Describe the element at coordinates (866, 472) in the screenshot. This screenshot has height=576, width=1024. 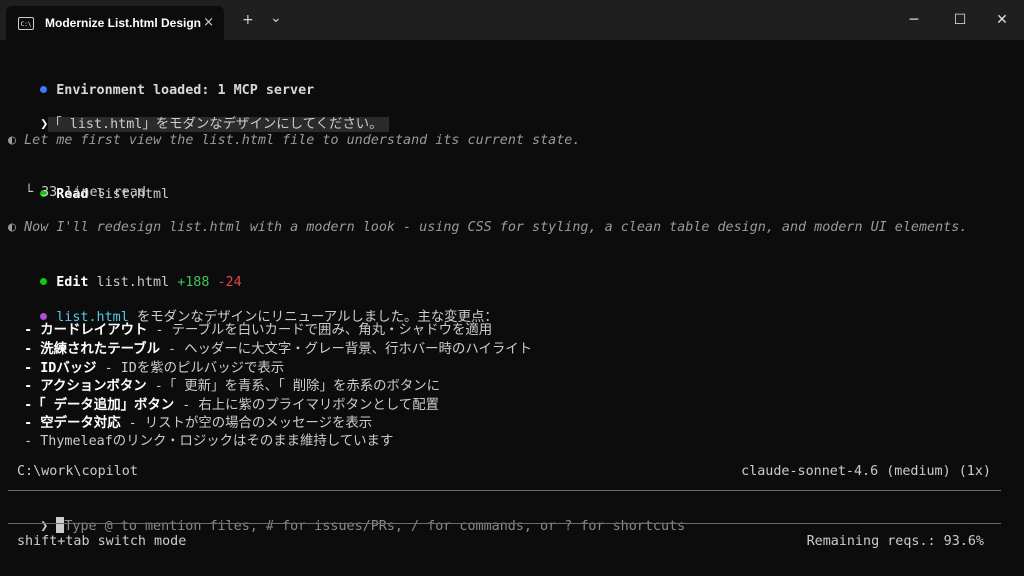
I see `model-indicator: claude-sonnet-4.6 (medium) (1x)` at that location.